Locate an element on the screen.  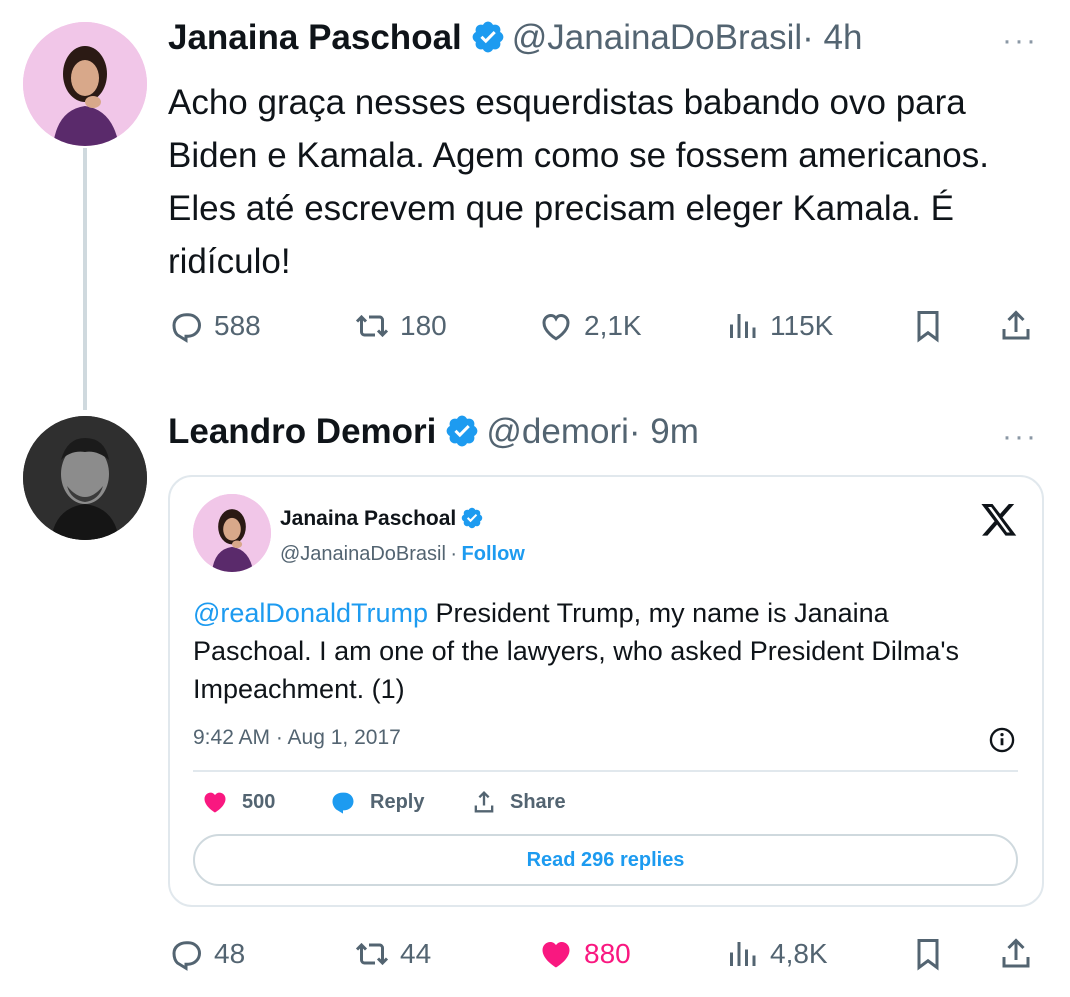
views-count: 4,8K is located at coordinates (799, 953).